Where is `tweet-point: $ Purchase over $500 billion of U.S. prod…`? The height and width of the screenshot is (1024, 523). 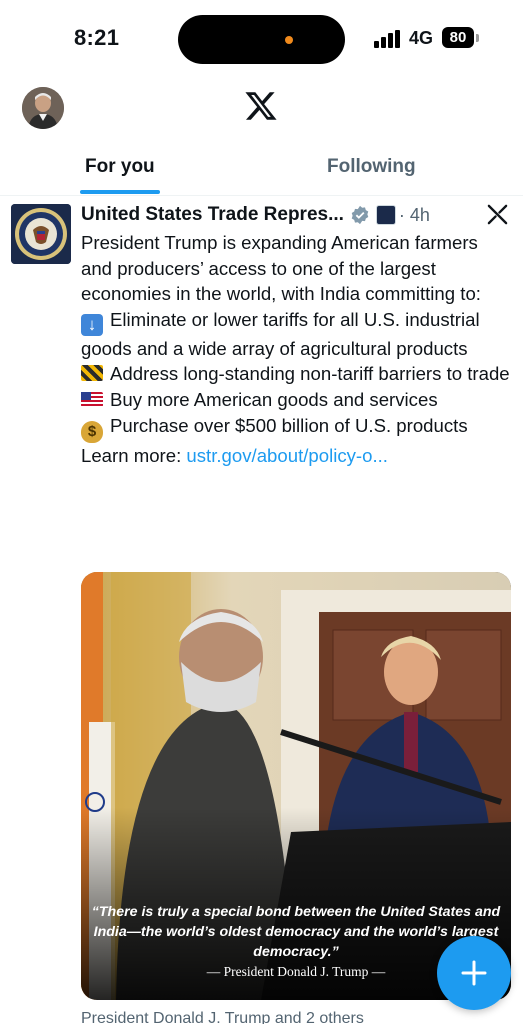
tweet-point: $ Purchase over $500 billion of U.S. prod… is located at coordinates (297, 428).